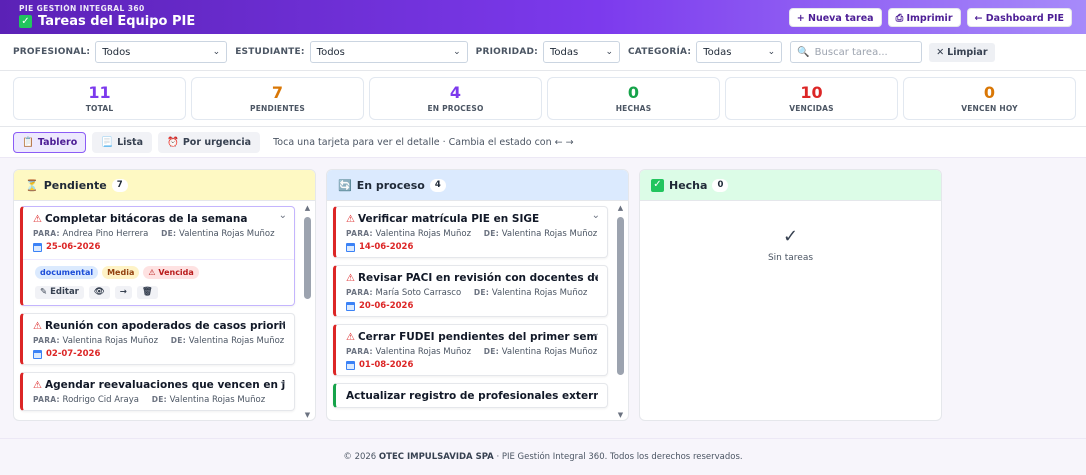  Describe the element at coordinates (418, 293) in the screenshot. I see `task-assignee: María Soto Carrasco` at that location.